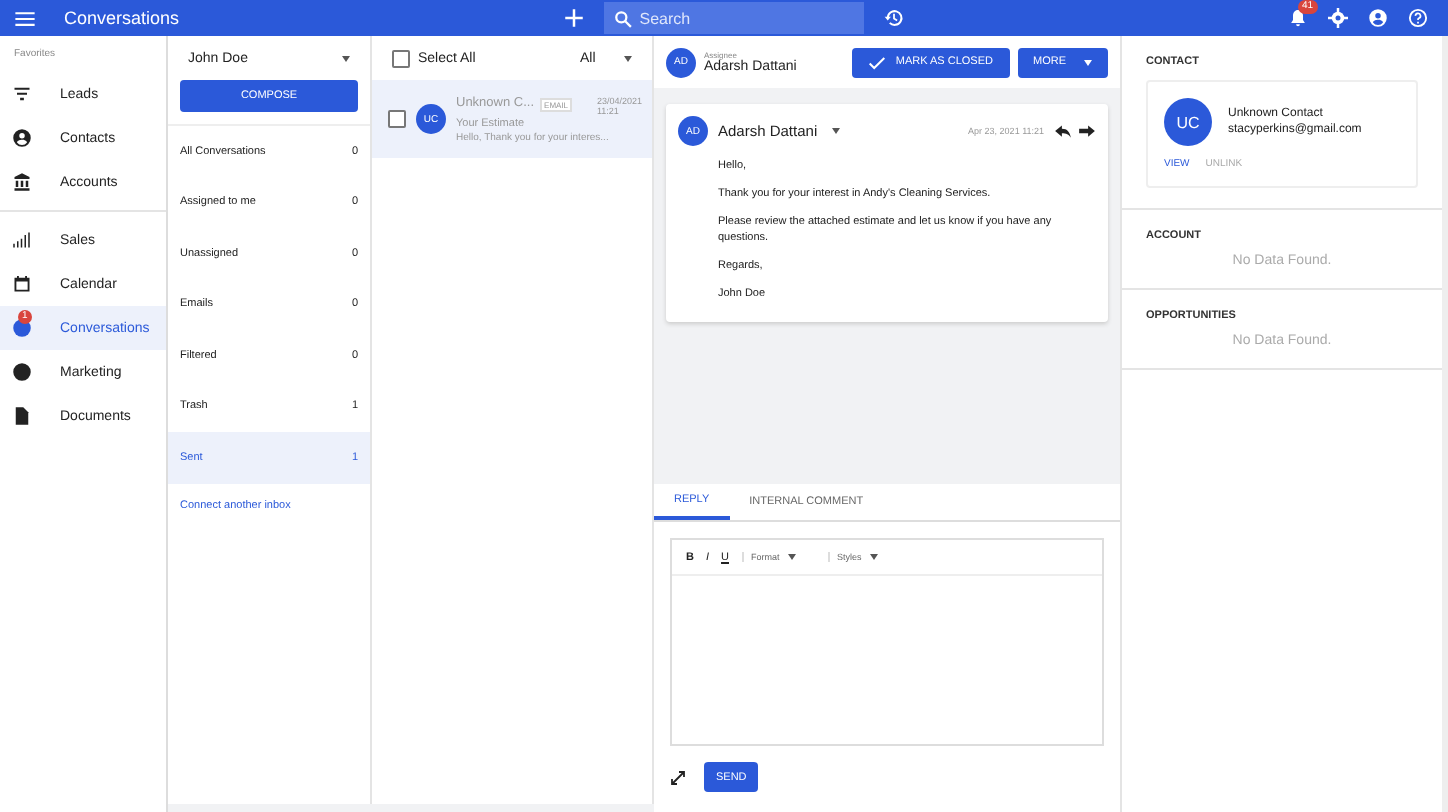  What do you see at coordinates (22, 138) in the screenshot?
I see `person-icon` at bounding box center [22, 138].